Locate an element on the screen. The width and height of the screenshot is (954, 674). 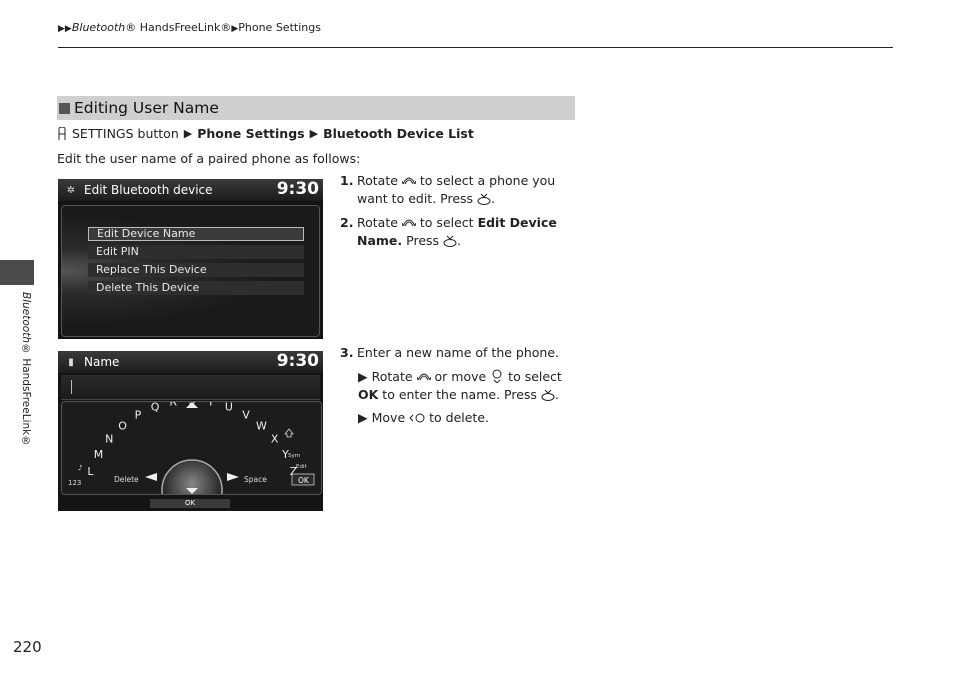
menu-item-edit-pin: Edit PIN is located at coordinates (196, 252).